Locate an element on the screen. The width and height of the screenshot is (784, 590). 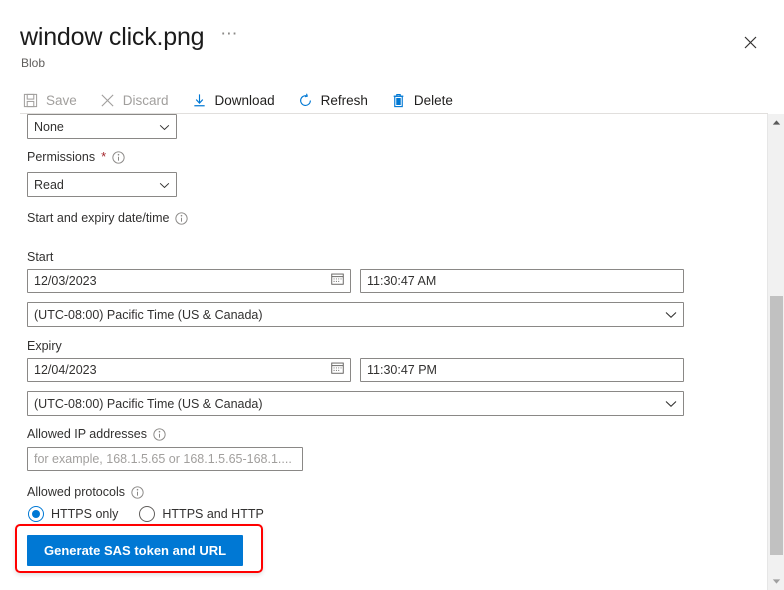
radio-https-only: HTTPS only is located at coordinates (73, 514).